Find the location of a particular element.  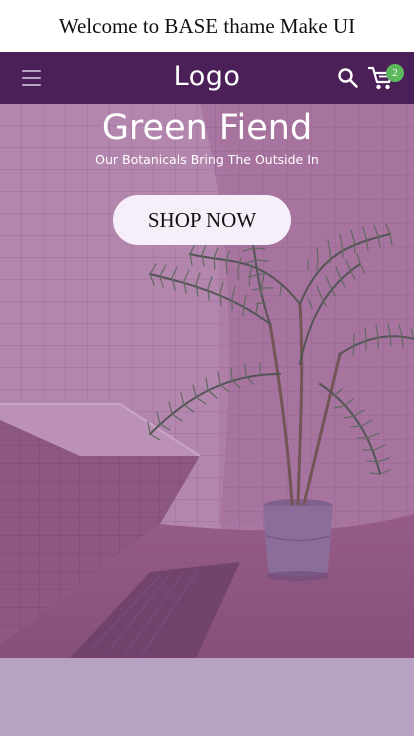

hero-title: Green Fiend is located at coordinates (207, 128).